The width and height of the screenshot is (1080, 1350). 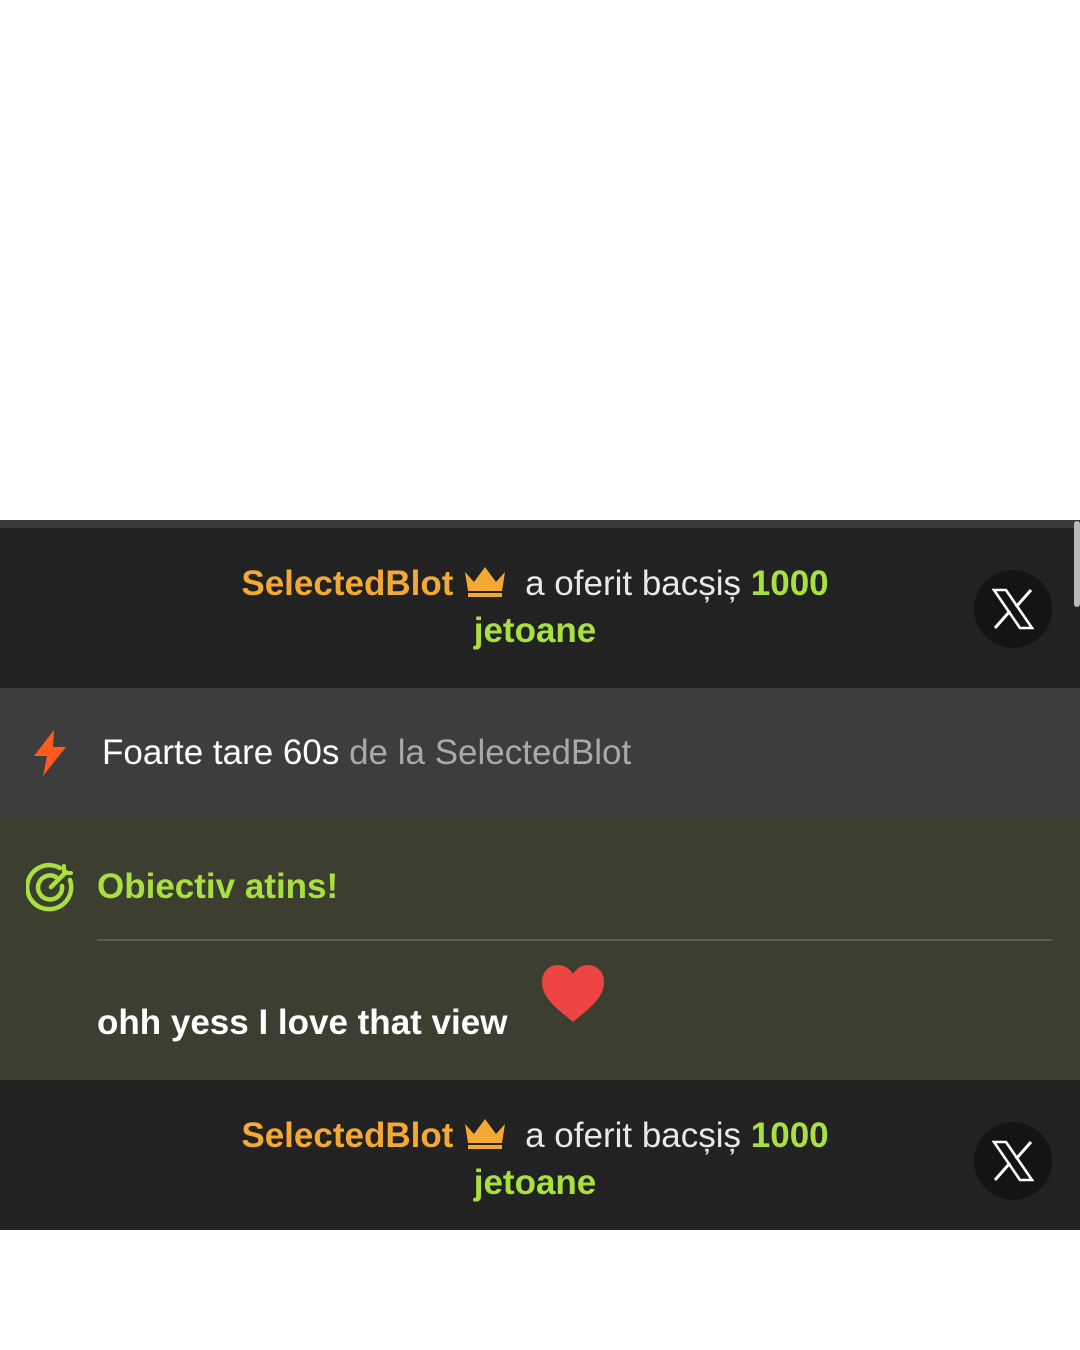 What do you see at coordinates (573, 993) in the screenshot?
I see `heart-icon` at bounding box center [573, 993].